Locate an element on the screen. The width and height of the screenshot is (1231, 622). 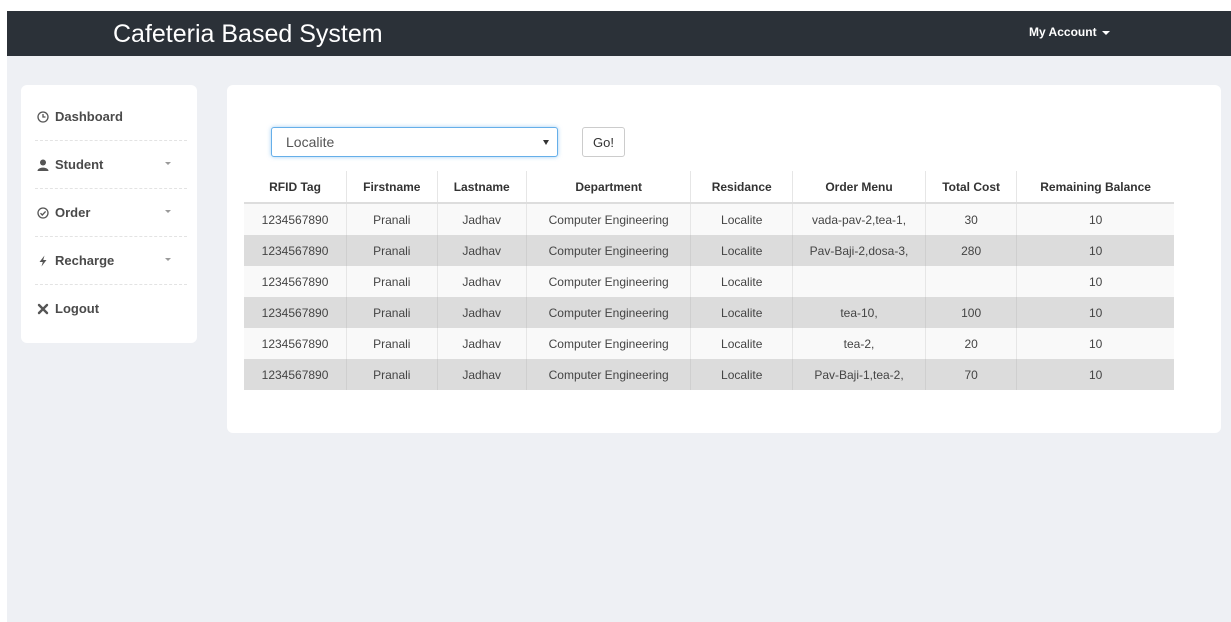
cell-total-cost is located at coordinates (971, 281).